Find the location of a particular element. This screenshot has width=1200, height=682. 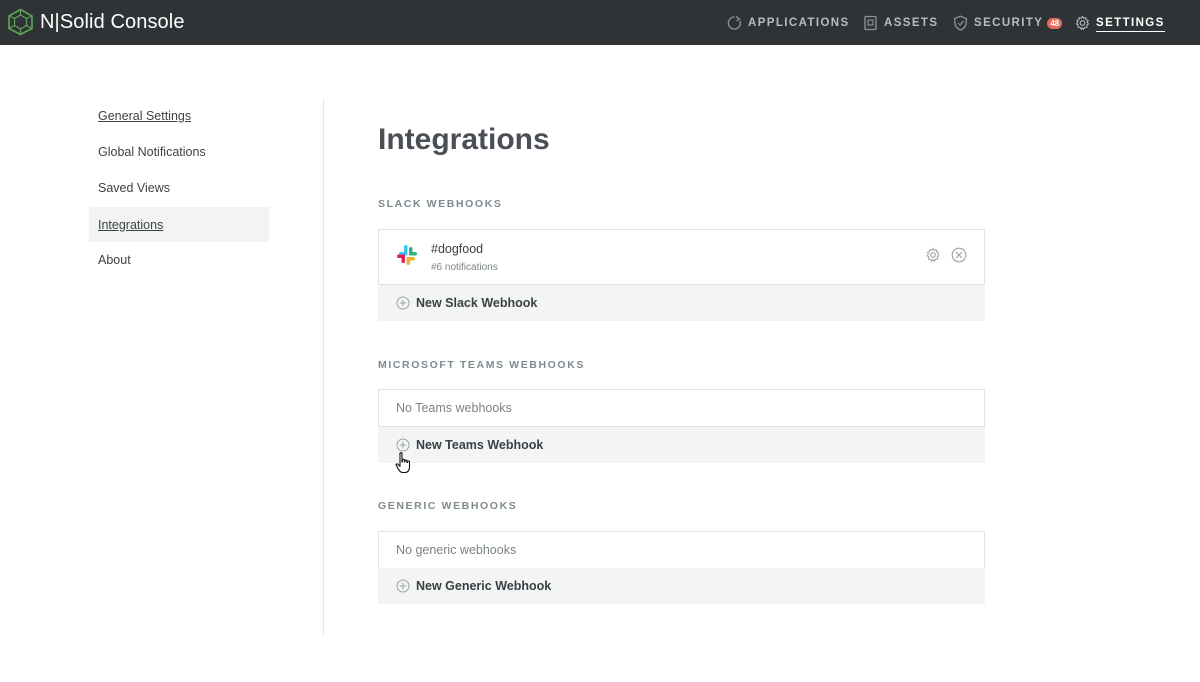

security-count-badge: 48 is located at coordinates (1055, 23).